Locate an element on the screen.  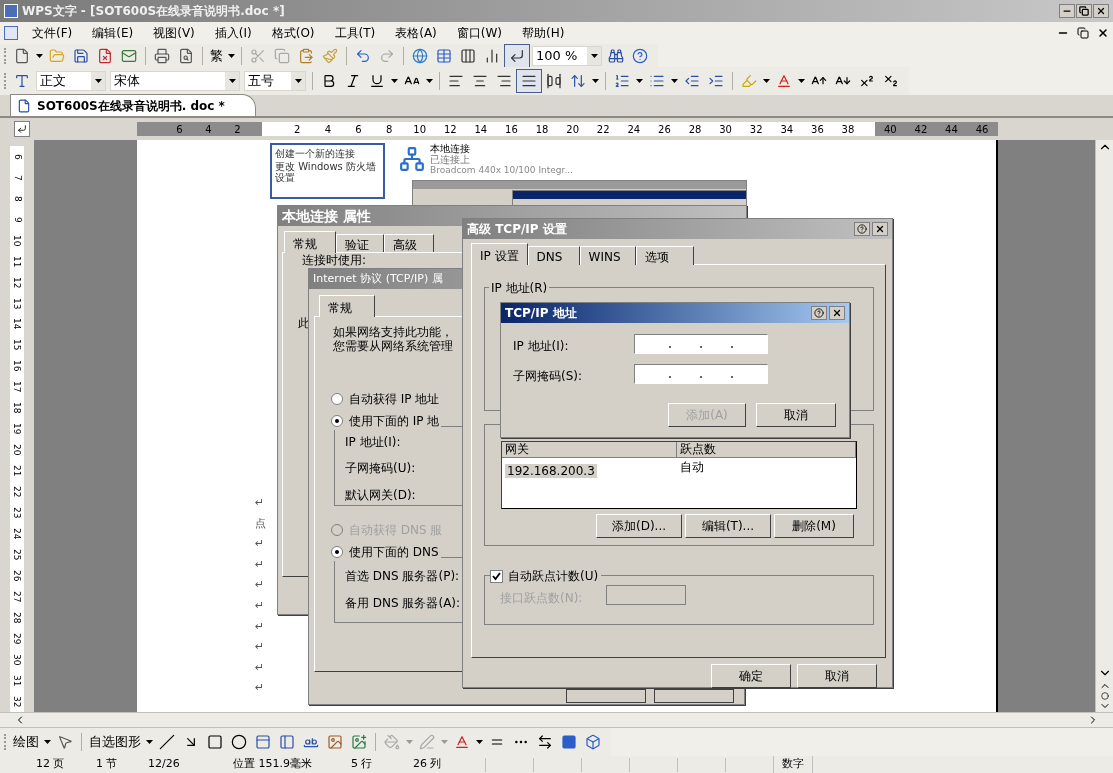
column-header: 跃点数 is located at coordinates (766, 450).